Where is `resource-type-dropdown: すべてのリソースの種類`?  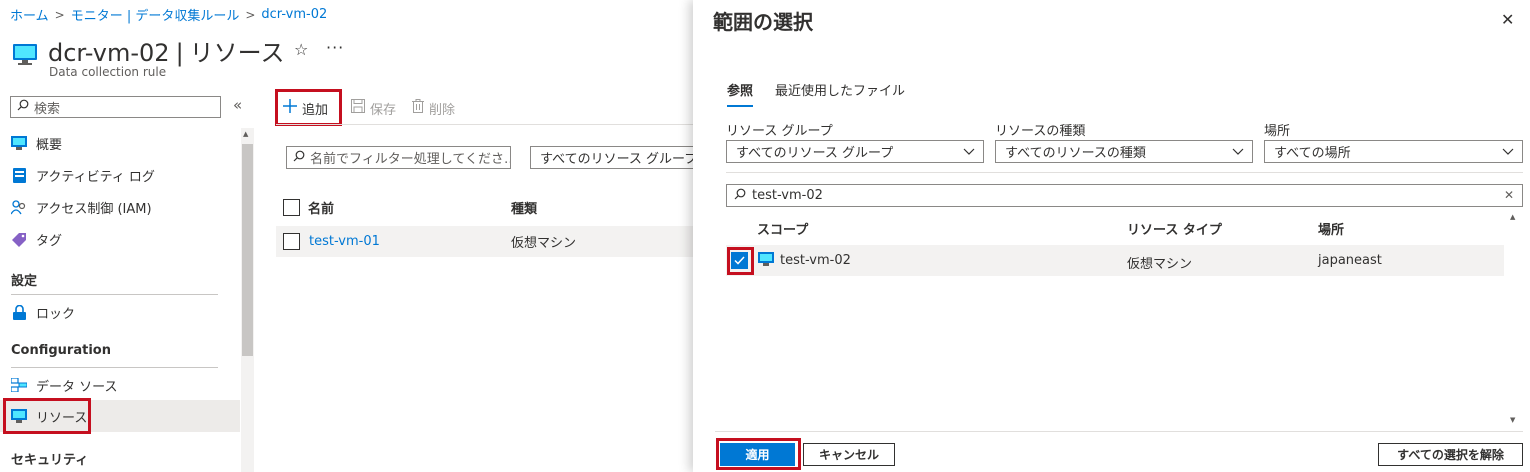 resource-type-dropdown: すべてのリソースの種類 is located at coordinates (1124, 151).